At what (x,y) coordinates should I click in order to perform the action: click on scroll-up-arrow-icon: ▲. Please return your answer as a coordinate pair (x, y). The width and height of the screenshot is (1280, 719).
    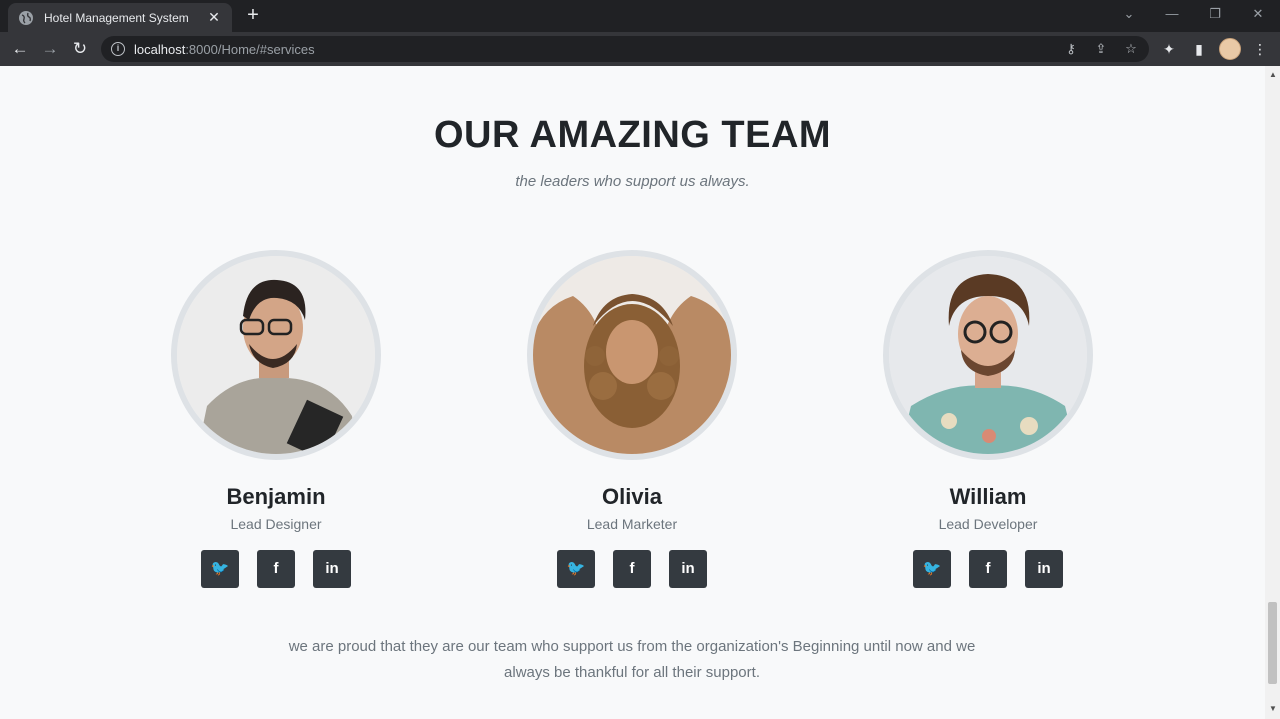
    Looking at the image, I should click on (1273, 74).